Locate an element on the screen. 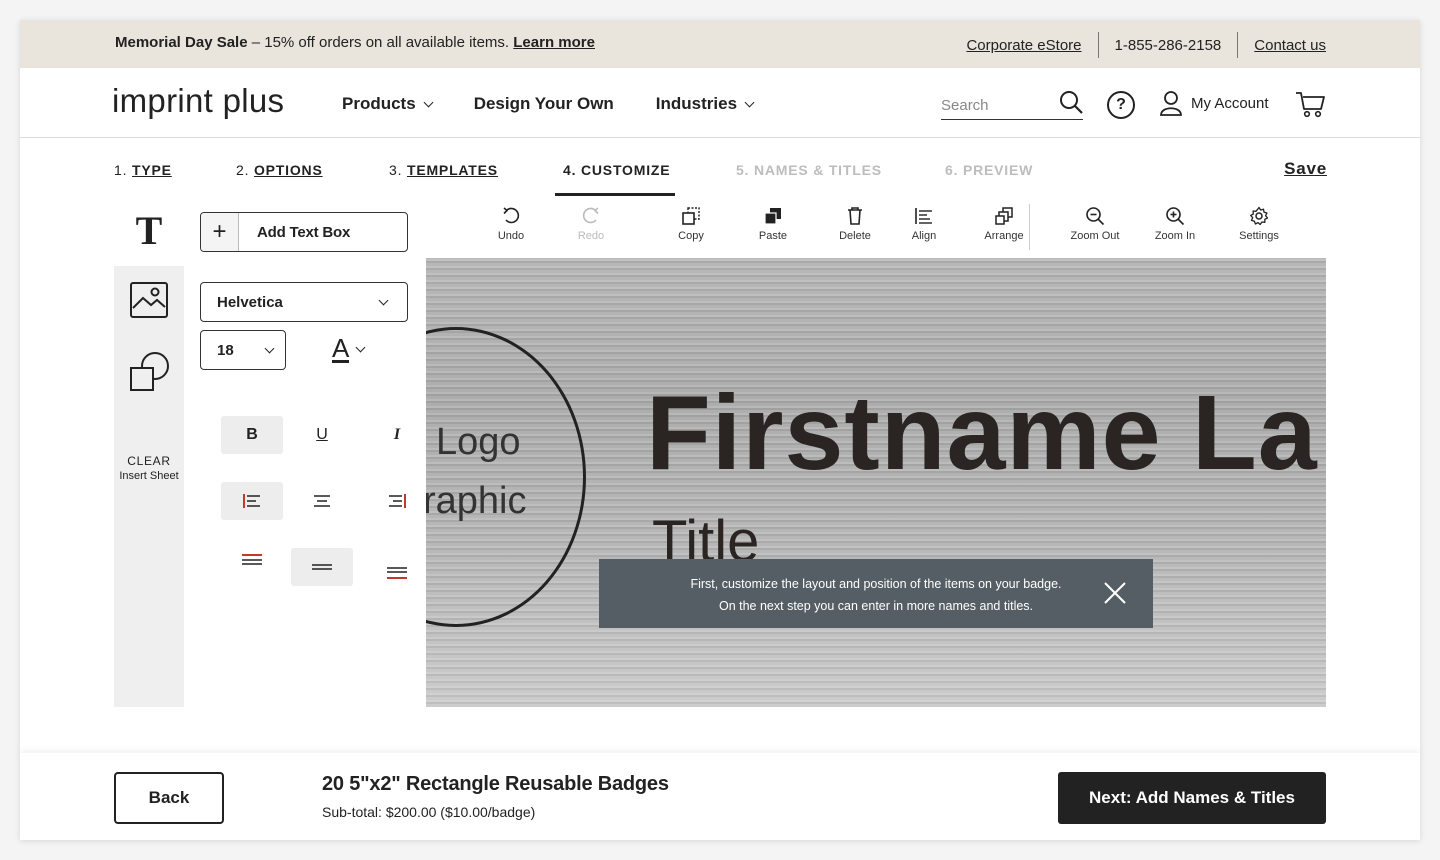 This screenshot has height=860, width=1440. align-icon is located at coordinates (923, 216).